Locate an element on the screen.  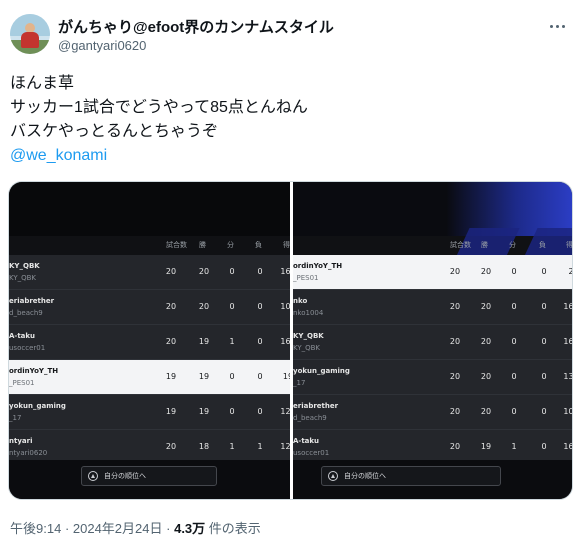
player-name: ordinYoY_TH is located at coordinates (34, 371).